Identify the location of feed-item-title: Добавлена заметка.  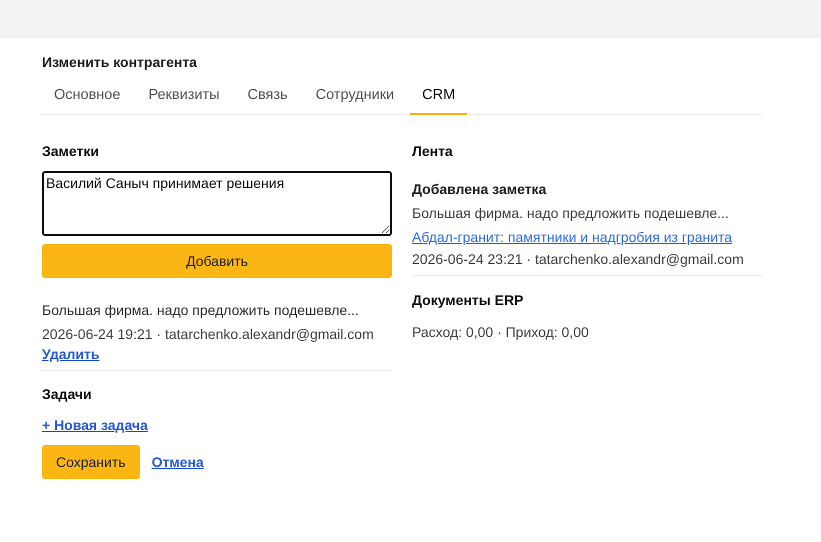
(480, 189).